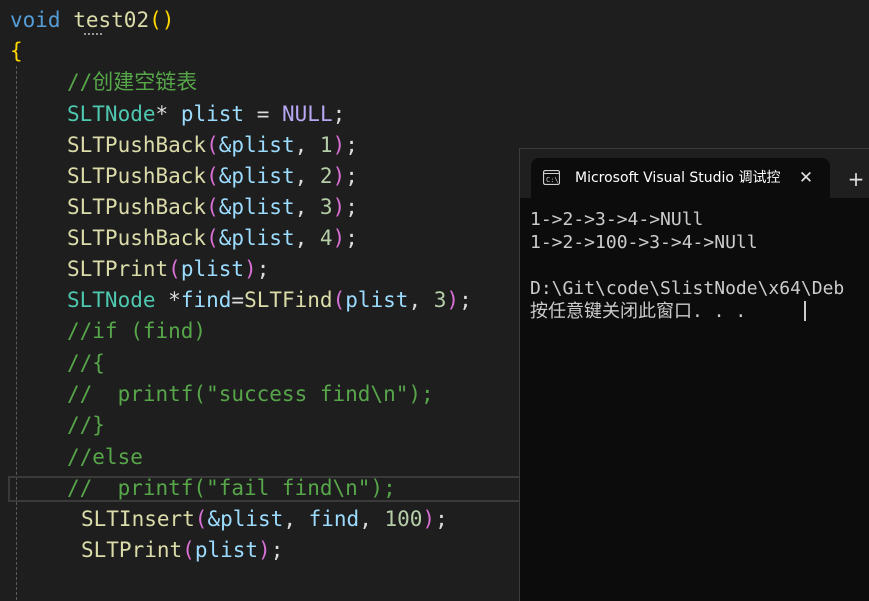  What do you see at coordinates (206, 114) in the screenshot?
I see `code-line-4: SLTNode* plist = NULL;` at bounding box center [206, 114].